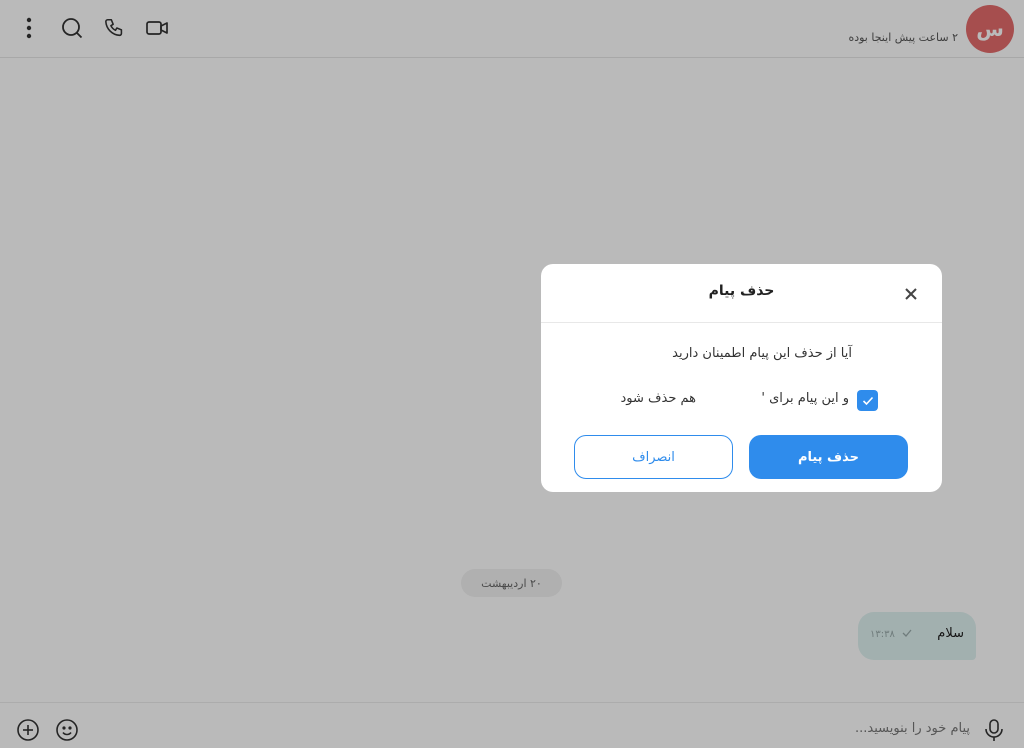  Describe the element at coordinates (762, 353) in the screenshot. I see `dialog-question: آیا از حذف این پیام اطمینان دارید` at that location.